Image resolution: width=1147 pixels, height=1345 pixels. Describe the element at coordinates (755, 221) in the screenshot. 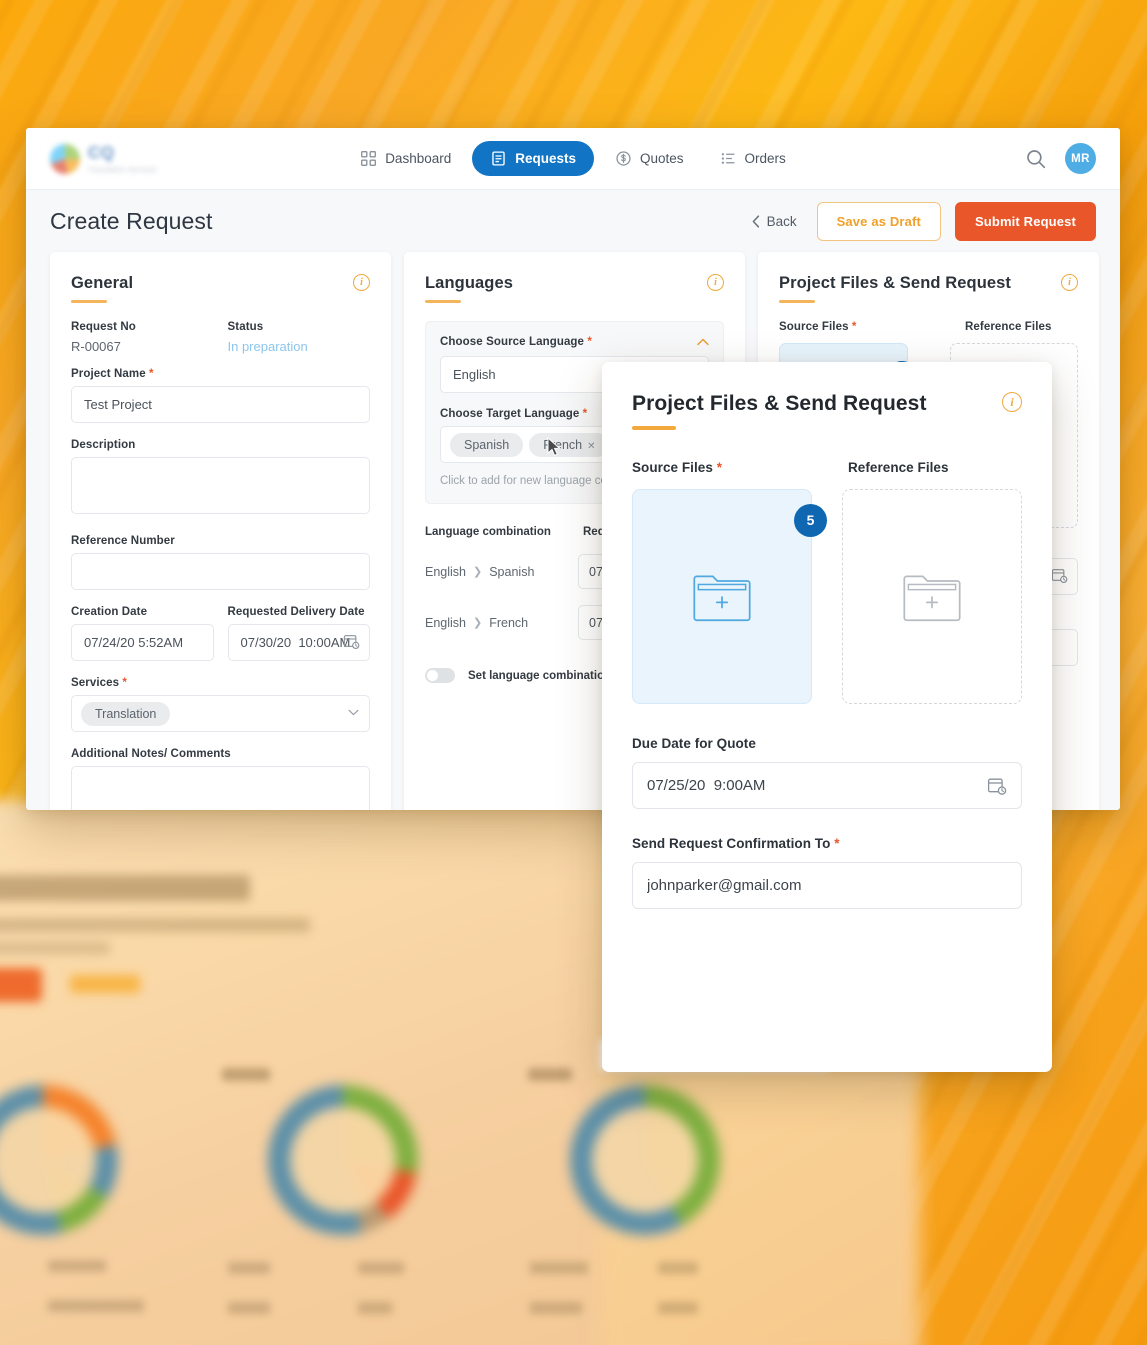

I see `chevron-left-icon` at that location.